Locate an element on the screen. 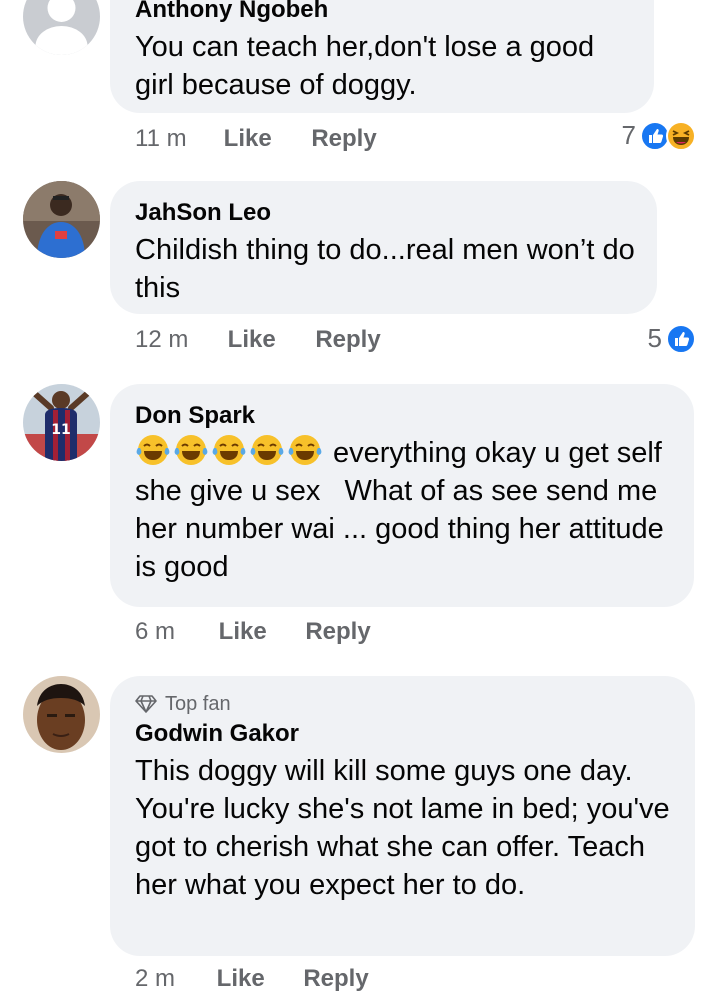 The height and width of the screenshot is (994, 720). default-avatar-icon is located at coordinates (61, 27).